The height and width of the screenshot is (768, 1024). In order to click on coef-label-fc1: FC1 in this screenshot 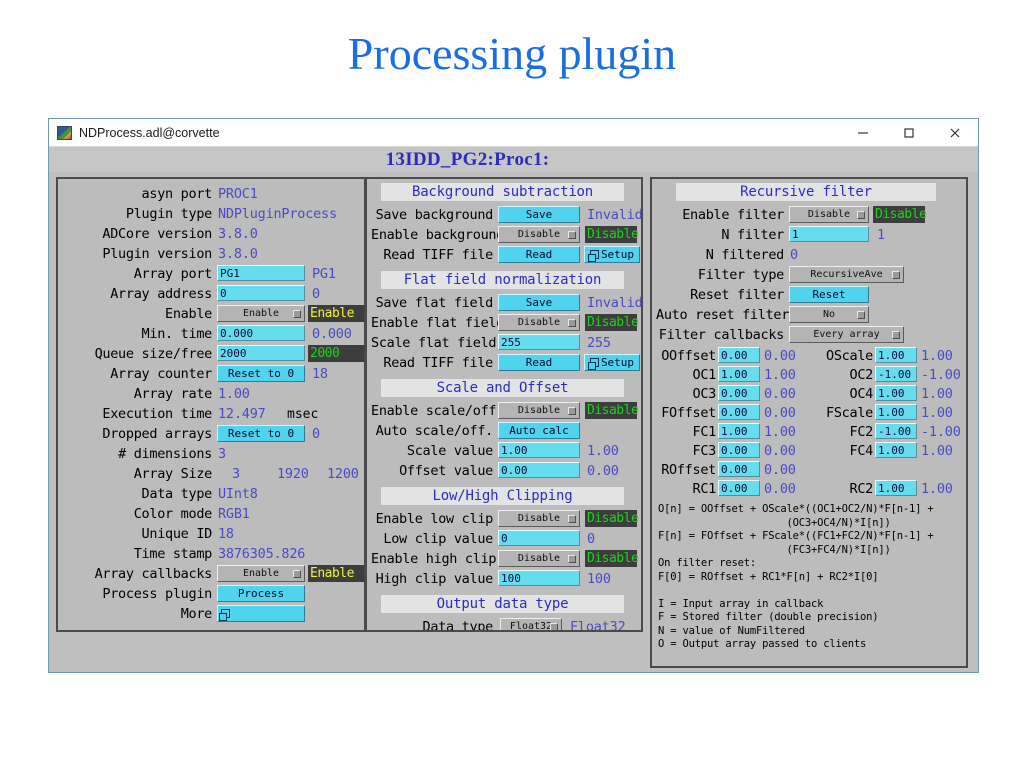, I will do `click(704, 432)`.